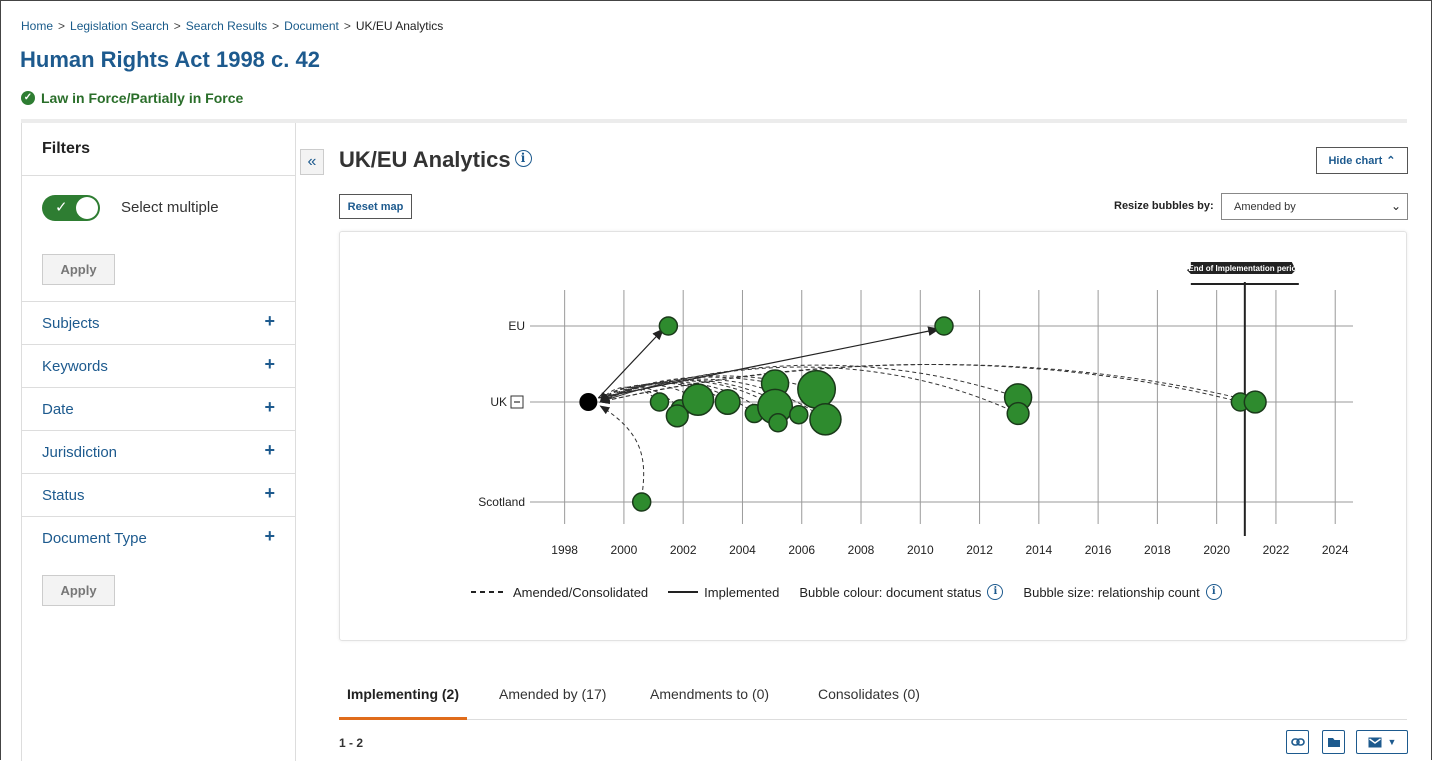 This screenshot has width=1432, height=761. I want to click on x-tick-label: 2010, so click(920, 550).